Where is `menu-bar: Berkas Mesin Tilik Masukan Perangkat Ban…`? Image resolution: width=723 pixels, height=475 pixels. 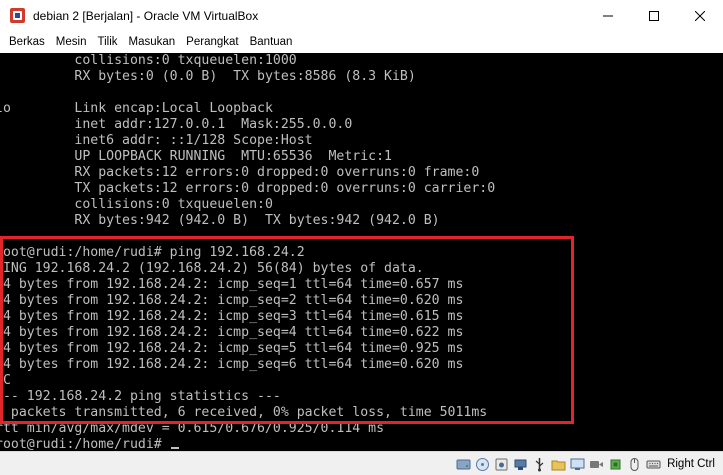 menu-bar: Berkas Mesin Tilik Masukan Perangkat Ban… is located at coordinates (361, 42).